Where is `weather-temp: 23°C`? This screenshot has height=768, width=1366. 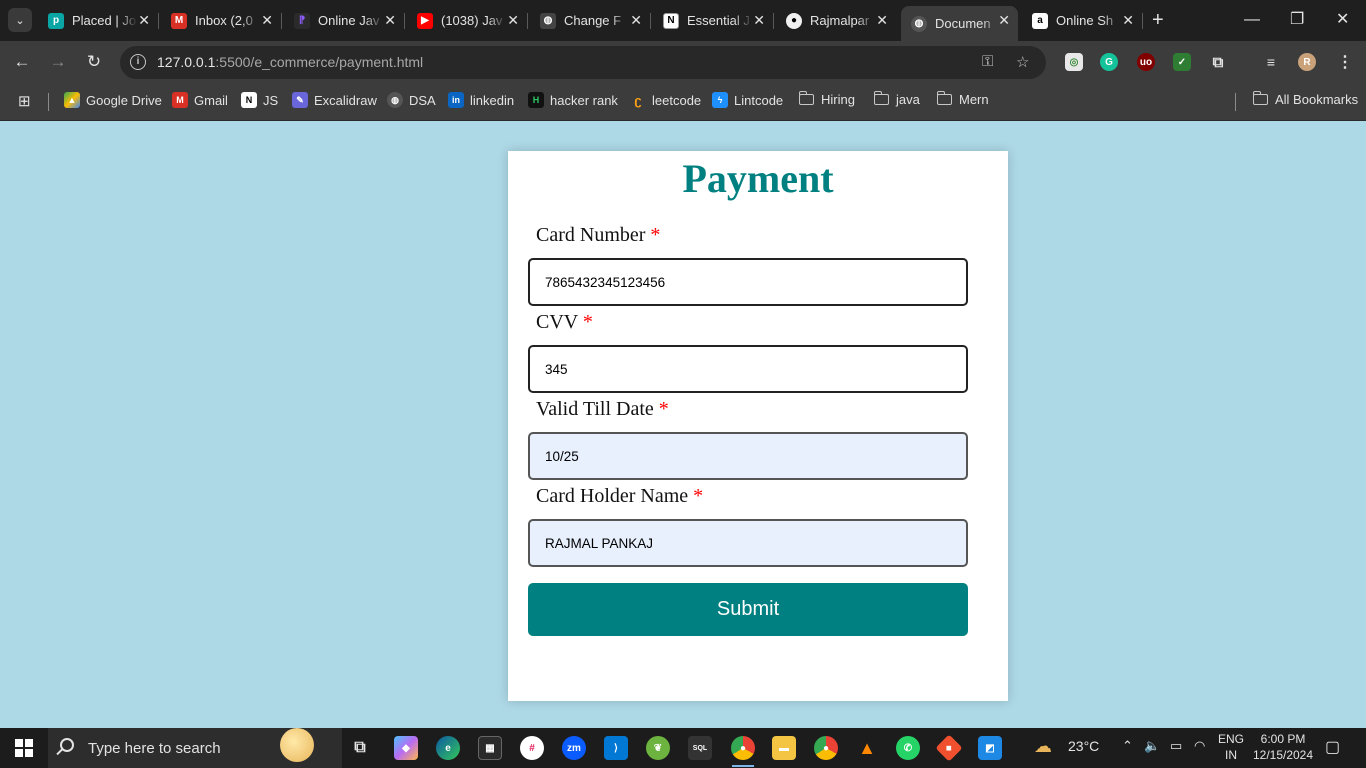
weather-temp: 23°C is located at coordinates (1083, 746).